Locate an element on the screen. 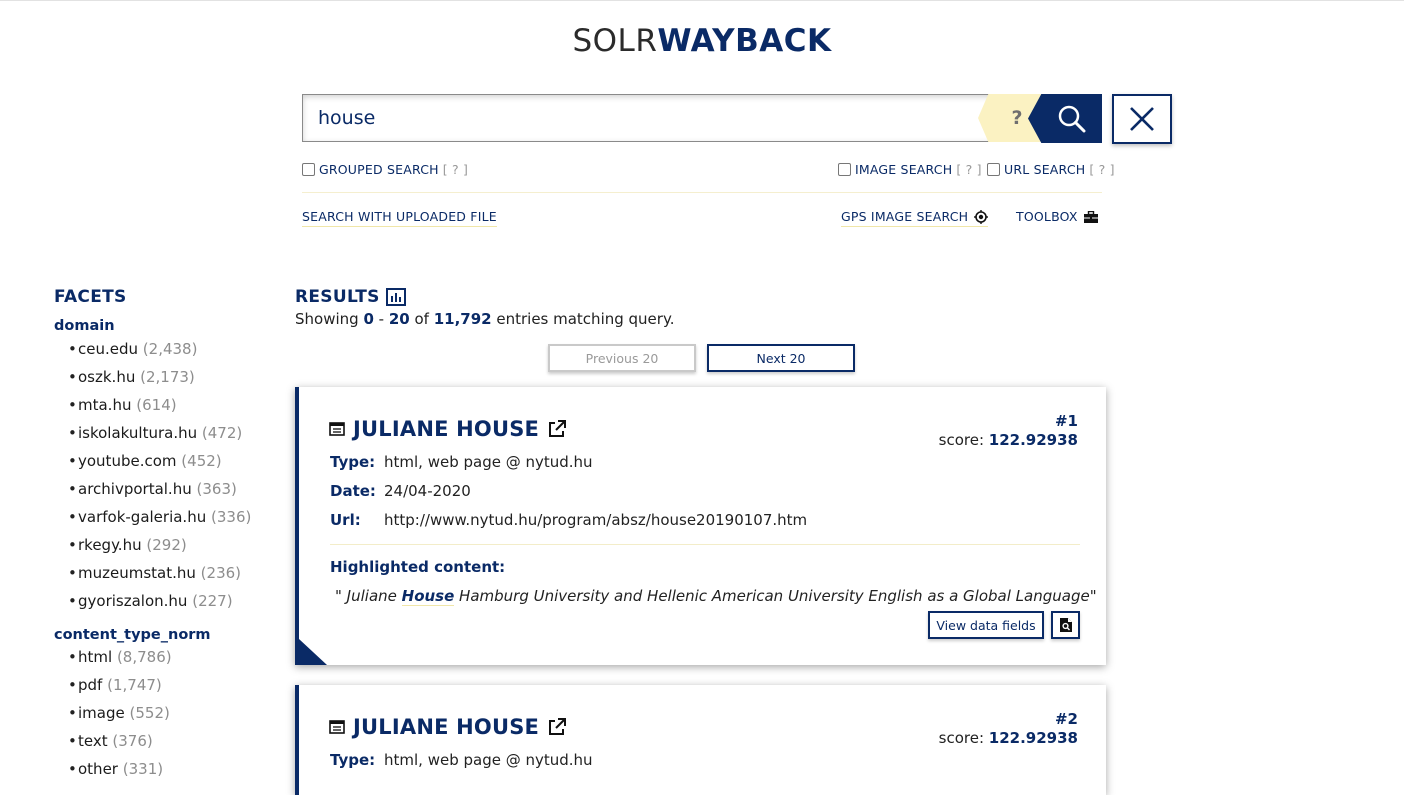  facet-item: iskolakultura.hu (472) is located at coordinates (164, 433).